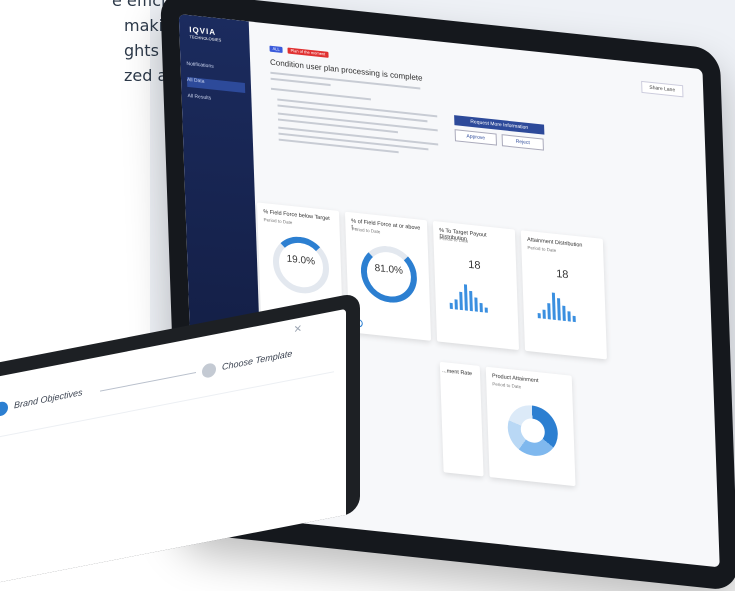 The width and height of the screenshot is (735, 591). What do you see at coordinates (216, 101) in the screenshot?
I see `sidebar-item-all-results: All Results` at bounding box center [216, 101].